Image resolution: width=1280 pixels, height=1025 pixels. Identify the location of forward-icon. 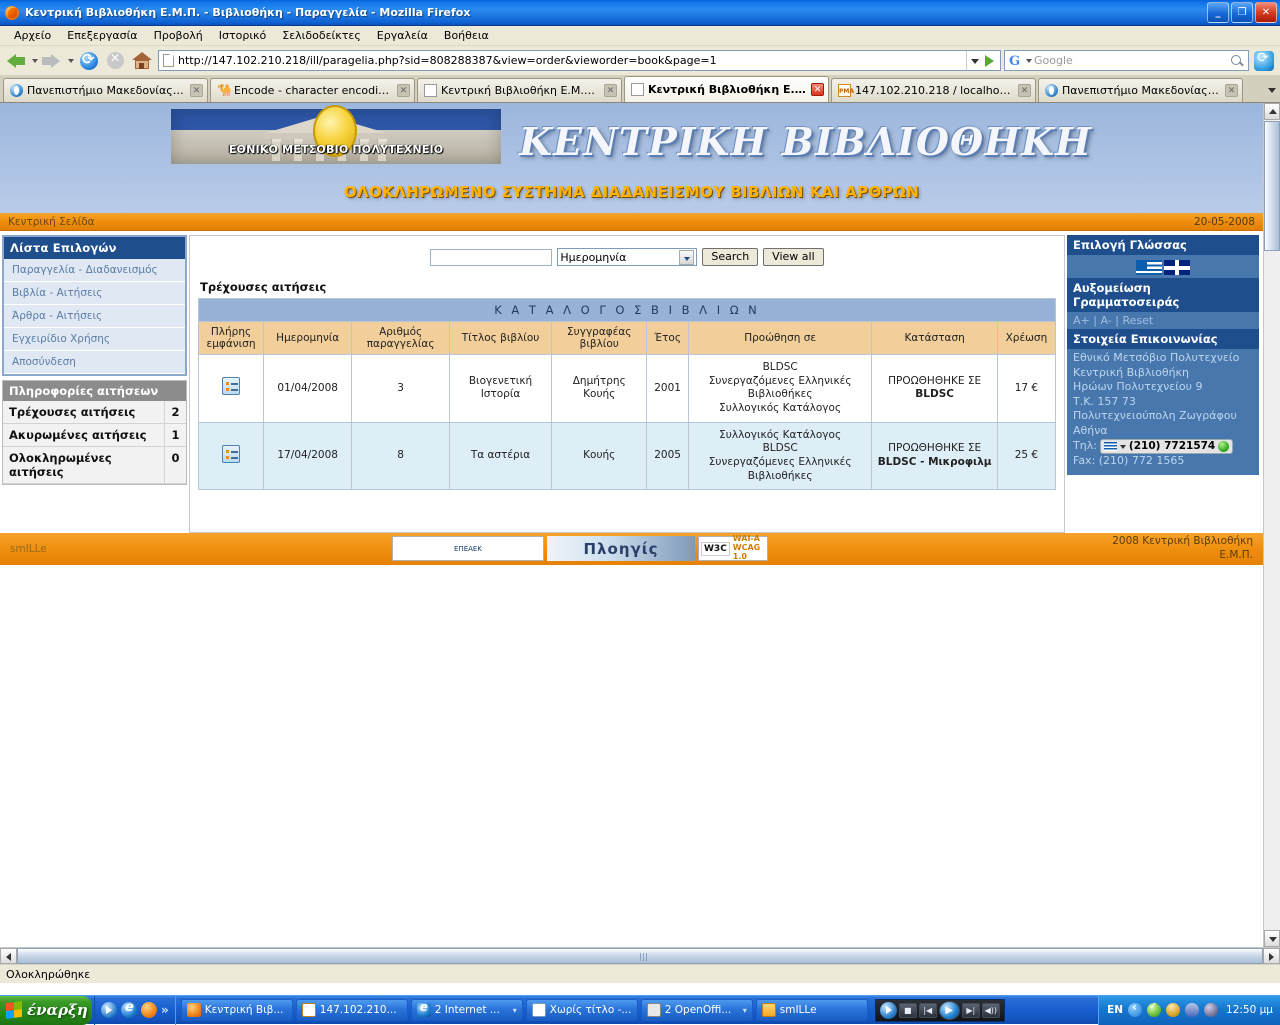
(53, 61).